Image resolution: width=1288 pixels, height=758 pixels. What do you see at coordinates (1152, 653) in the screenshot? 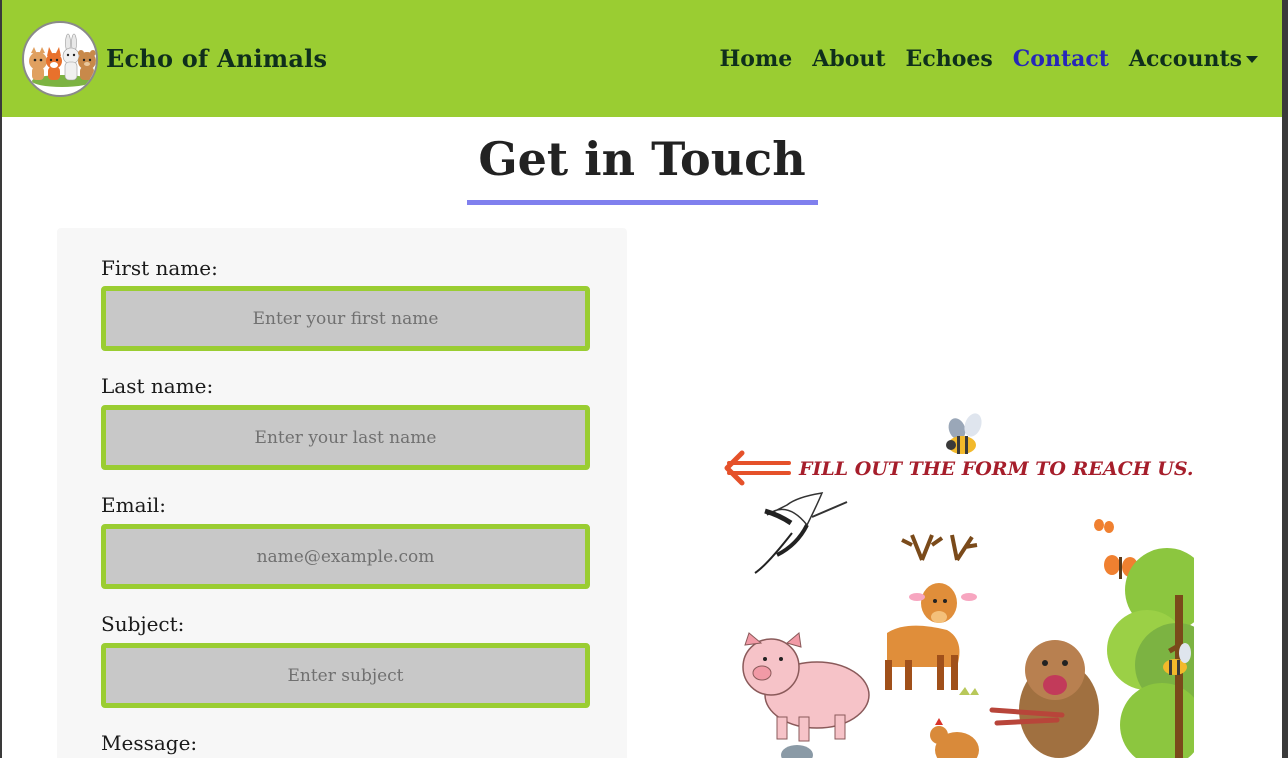
I see `tree-icon` at bounding box center [1152, 653].